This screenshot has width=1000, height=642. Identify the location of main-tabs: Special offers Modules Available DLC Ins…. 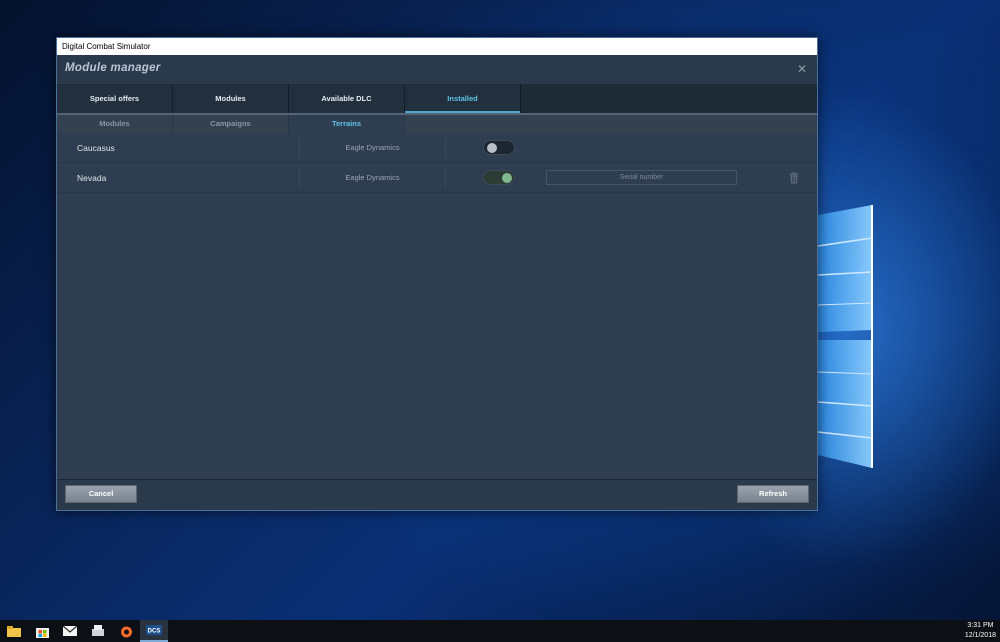
(437, 99).